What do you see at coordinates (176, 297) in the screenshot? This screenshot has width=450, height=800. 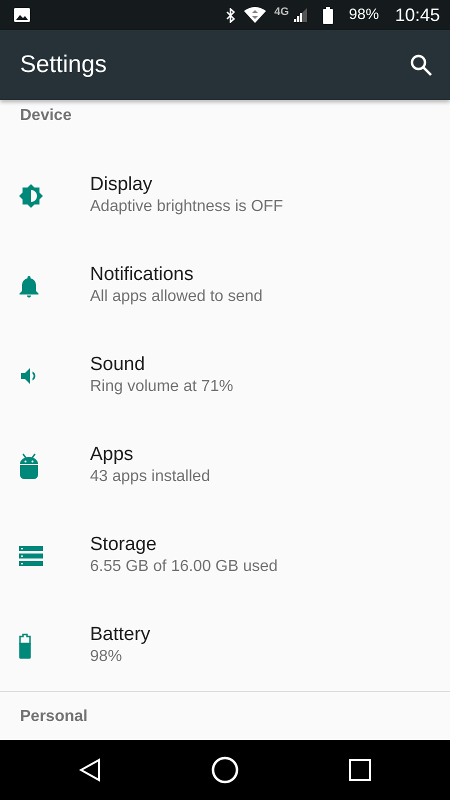 I see `item-subtitle: All apps allowed to send` at bounding box center [176, 297].